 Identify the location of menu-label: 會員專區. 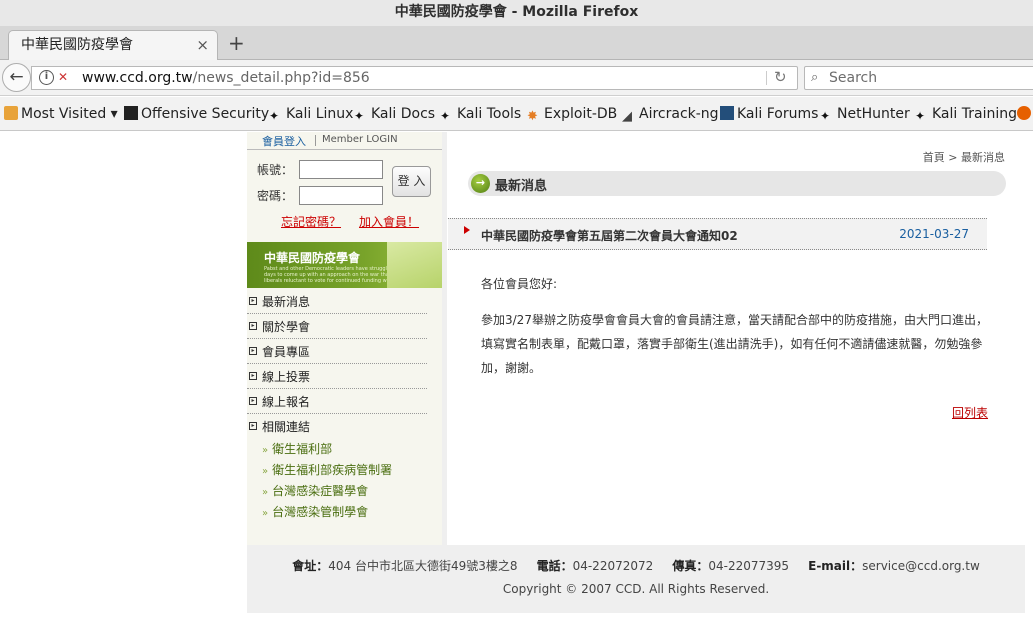
(286, 352).